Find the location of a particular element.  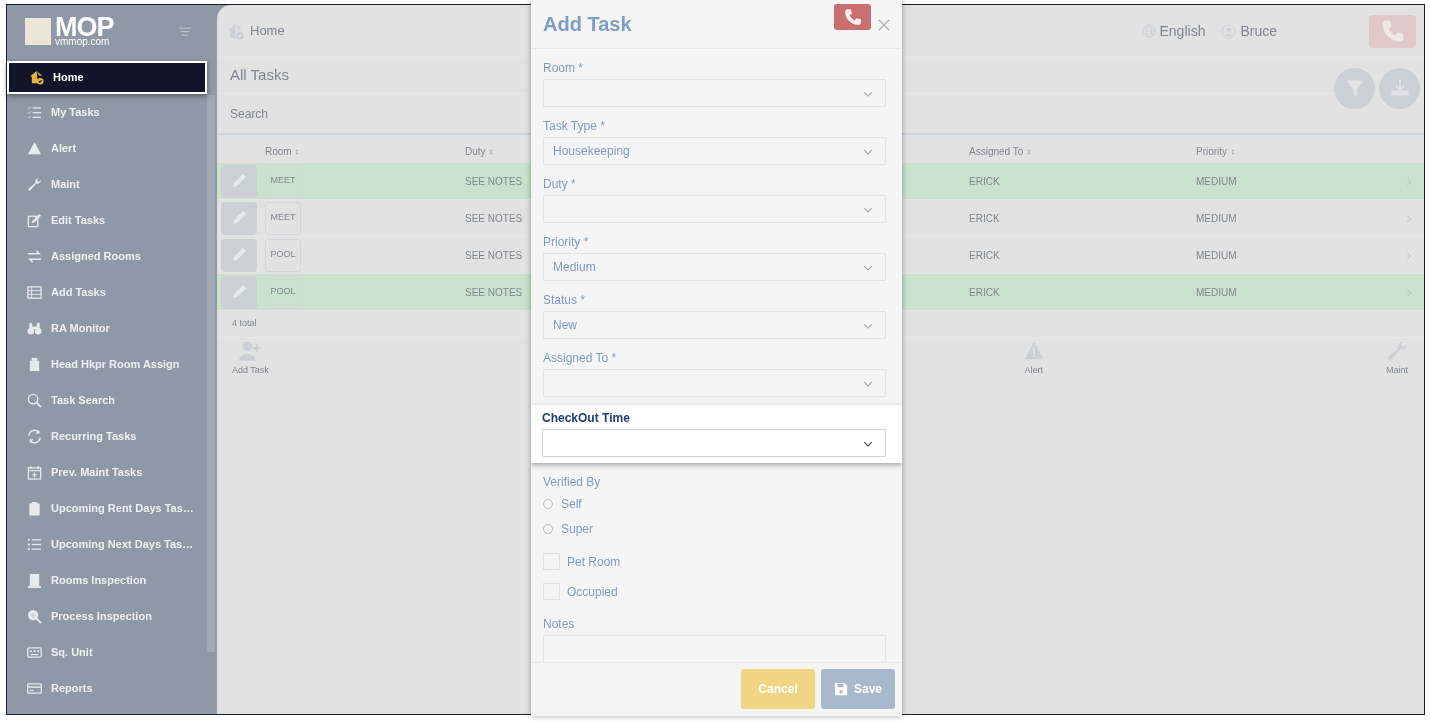

dialog-title: Add Task is located at coordinates (587, 24).